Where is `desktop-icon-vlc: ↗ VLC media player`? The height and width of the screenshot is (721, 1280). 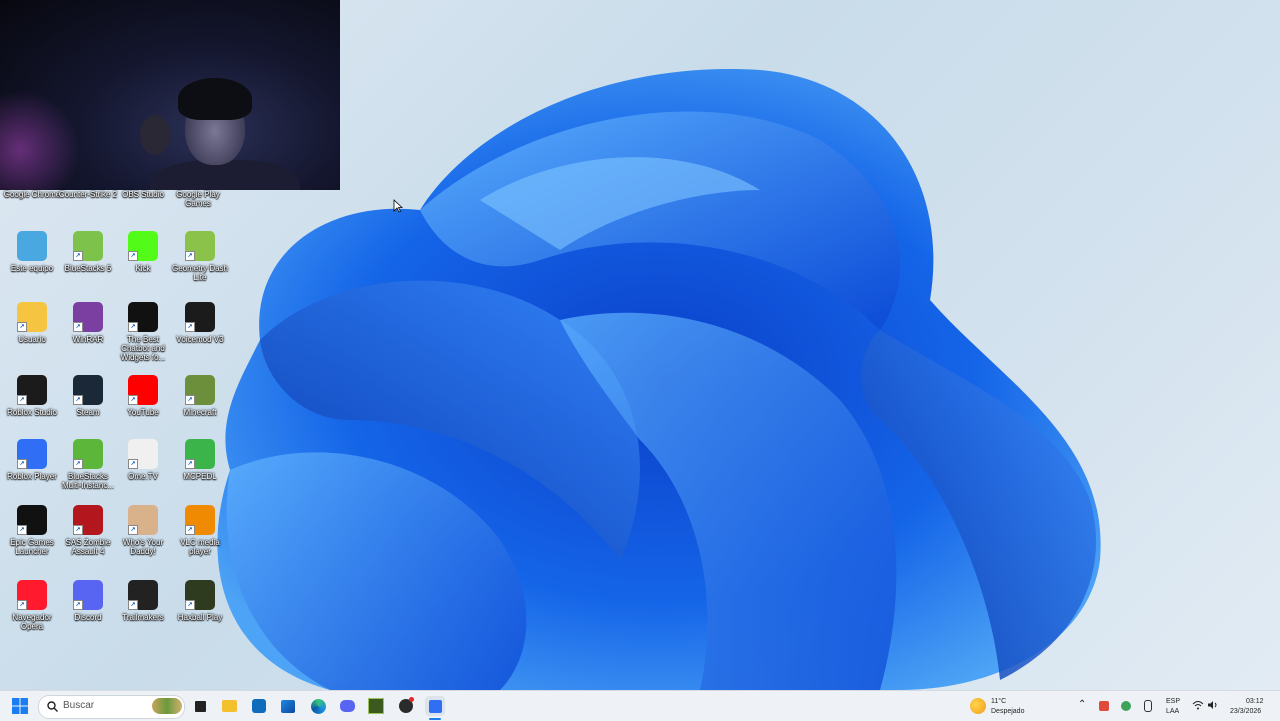 desktop-icon-vlc: ↗ VLC media player is located at coordinates (200, 530).